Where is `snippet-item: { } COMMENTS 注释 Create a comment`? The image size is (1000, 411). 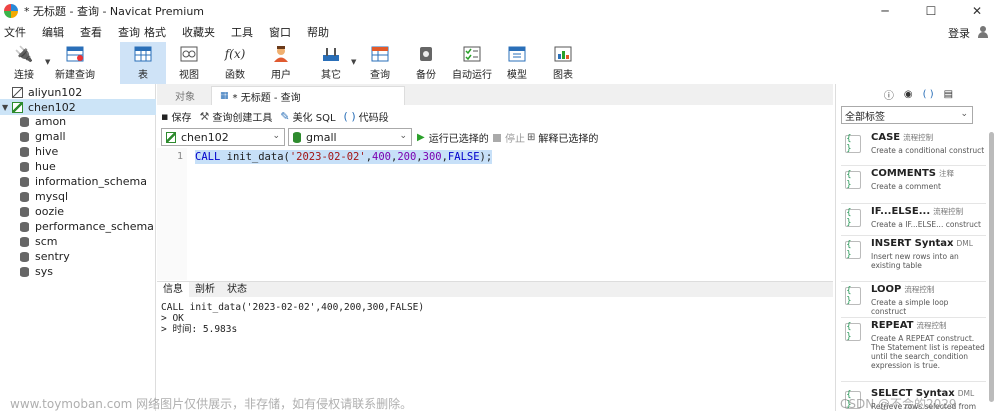
snippet-item: { } COMMENTS 注释 Create a comment is located at coordinates (913, 185).